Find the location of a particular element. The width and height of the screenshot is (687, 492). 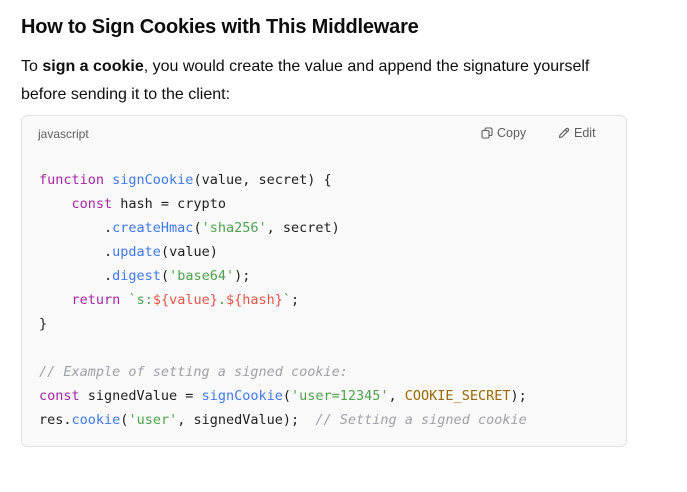

code-token: digest is located at coordinates (136, 276).